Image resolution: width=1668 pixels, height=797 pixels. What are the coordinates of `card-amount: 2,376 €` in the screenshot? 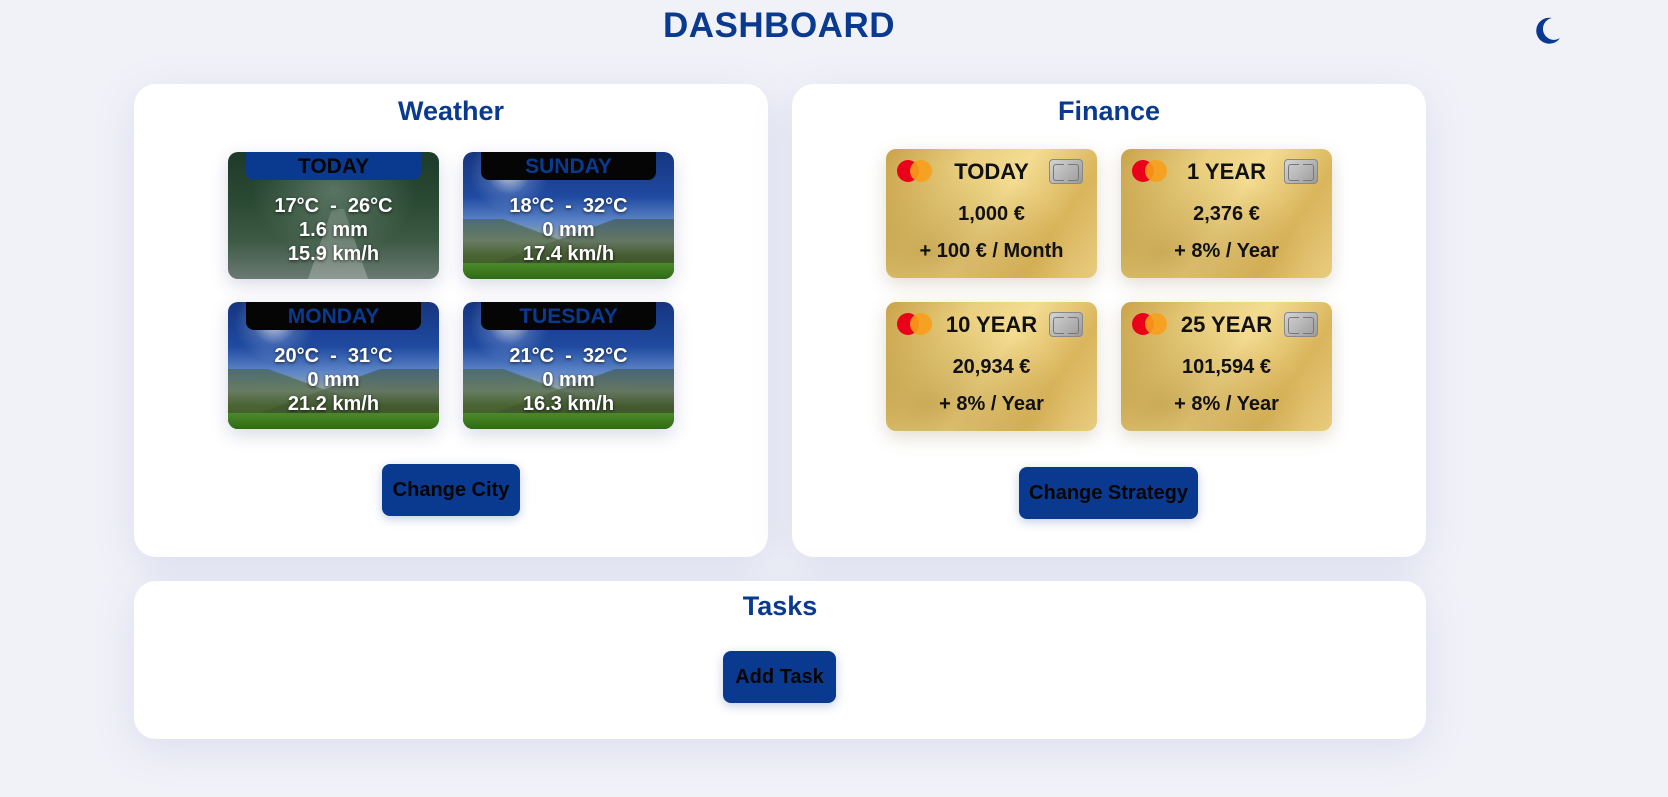 It's located at (1226, 214).